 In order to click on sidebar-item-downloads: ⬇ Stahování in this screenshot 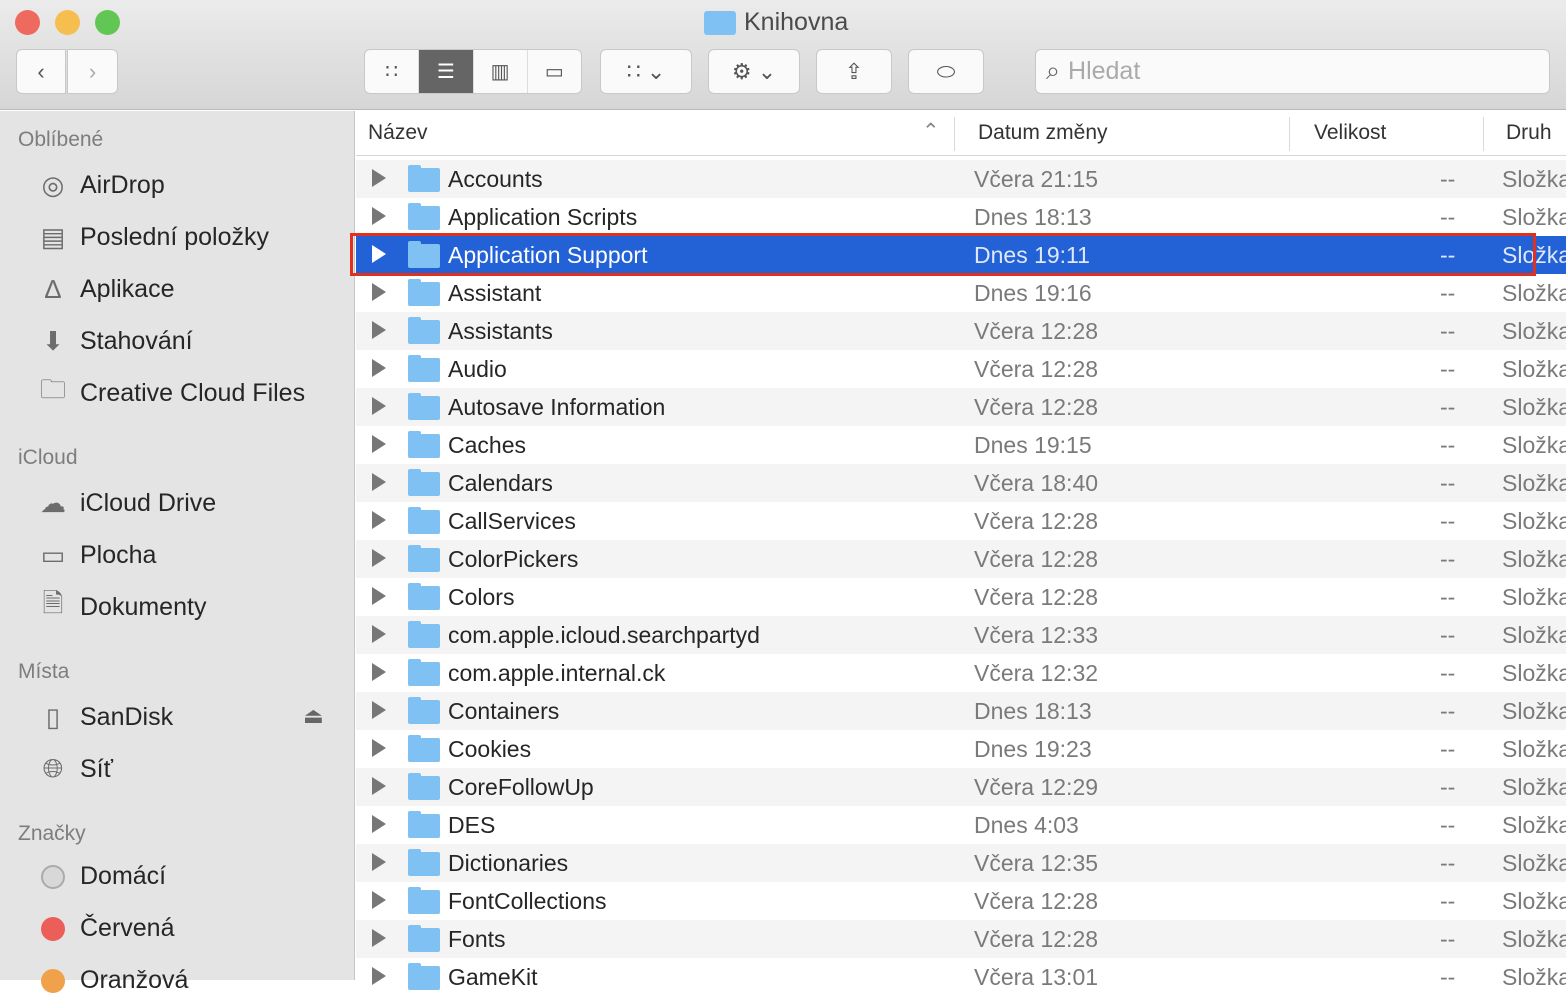, I will do `click(114, 341)`.